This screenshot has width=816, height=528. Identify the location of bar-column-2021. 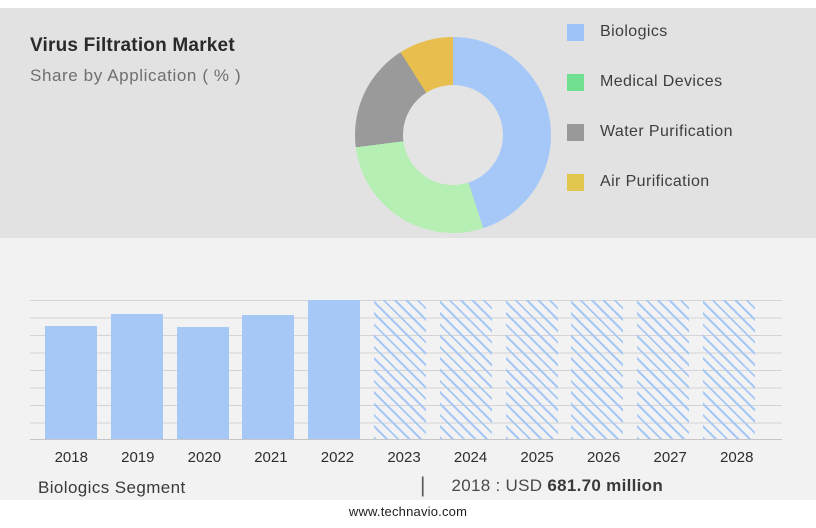
(268, 369).